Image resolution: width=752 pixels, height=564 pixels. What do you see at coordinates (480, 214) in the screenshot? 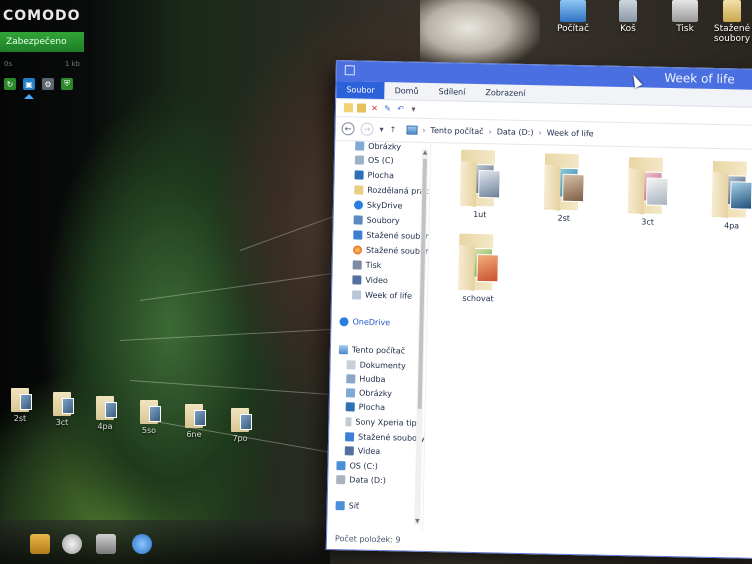
I see `folder-name: 1ut` at bounding box center [480, 214].